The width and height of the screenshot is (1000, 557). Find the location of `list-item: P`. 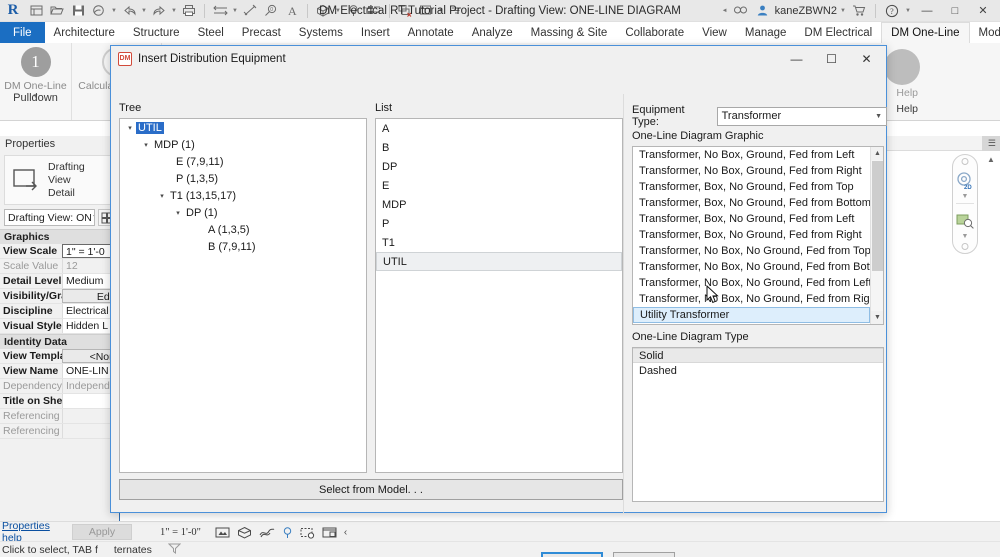

list-item: P is located at coordinates (499, 223).